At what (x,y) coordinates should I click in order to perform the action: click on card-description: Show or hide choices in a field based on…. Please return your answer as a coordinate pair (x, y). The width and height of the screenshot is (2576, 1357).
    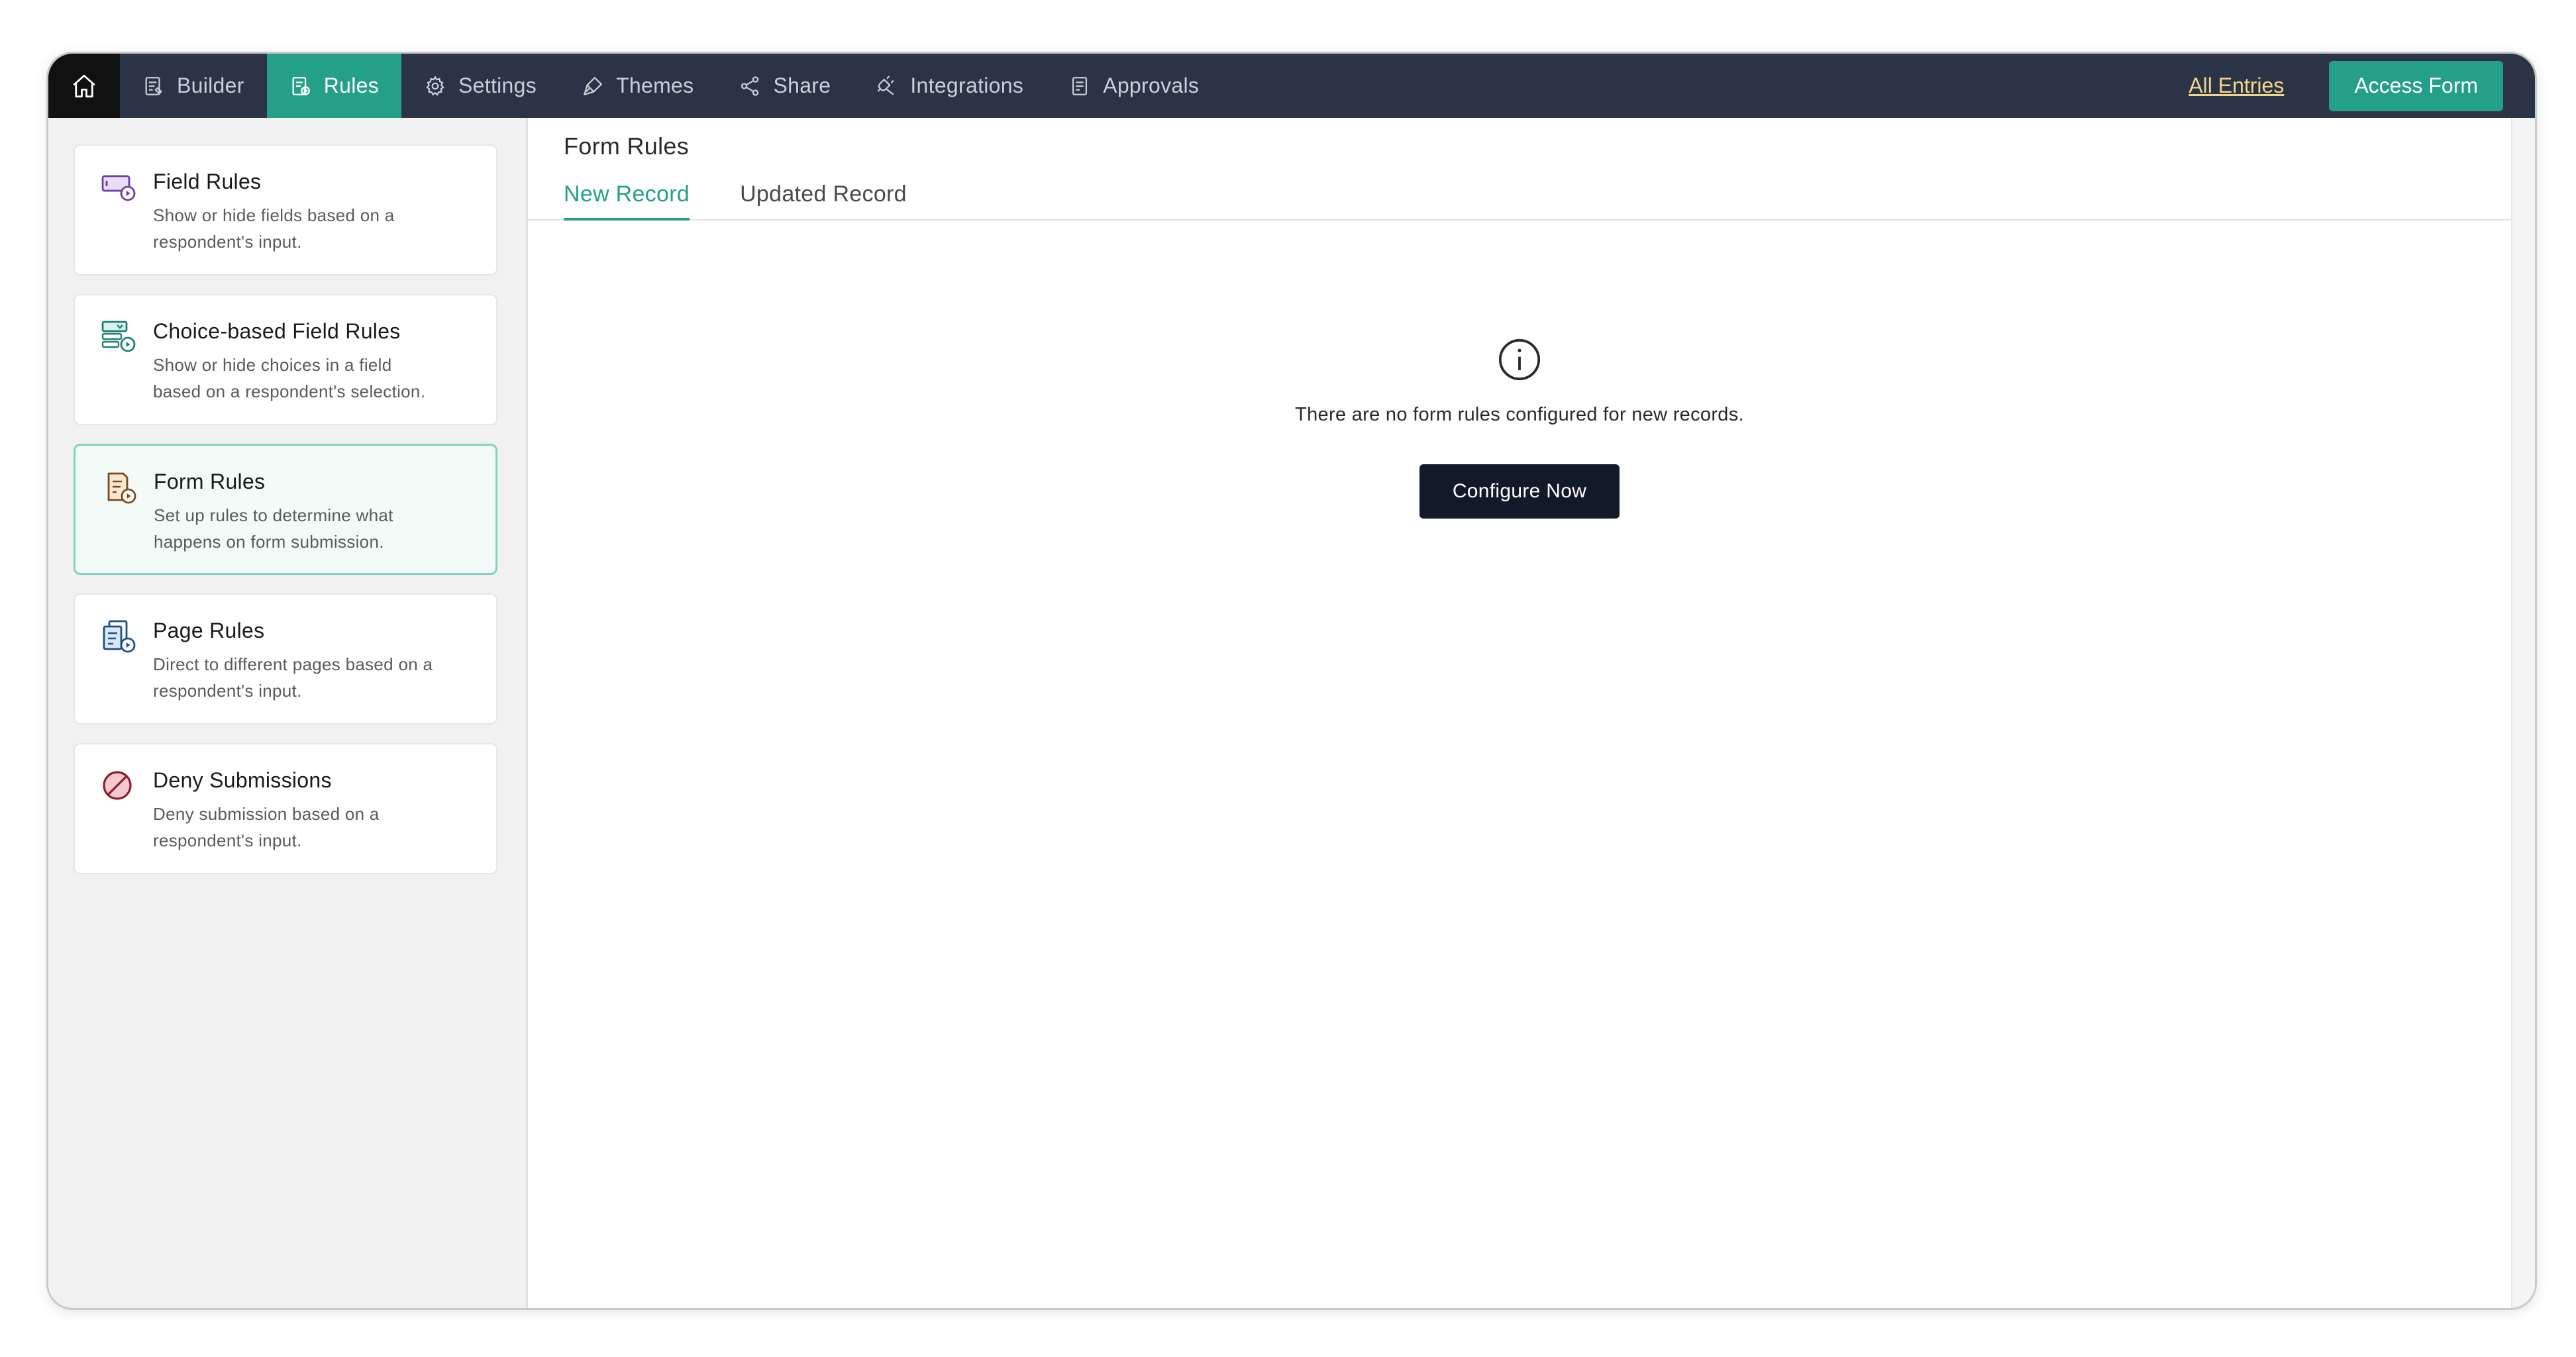
    Looking at the image, I should click on (314, 378).